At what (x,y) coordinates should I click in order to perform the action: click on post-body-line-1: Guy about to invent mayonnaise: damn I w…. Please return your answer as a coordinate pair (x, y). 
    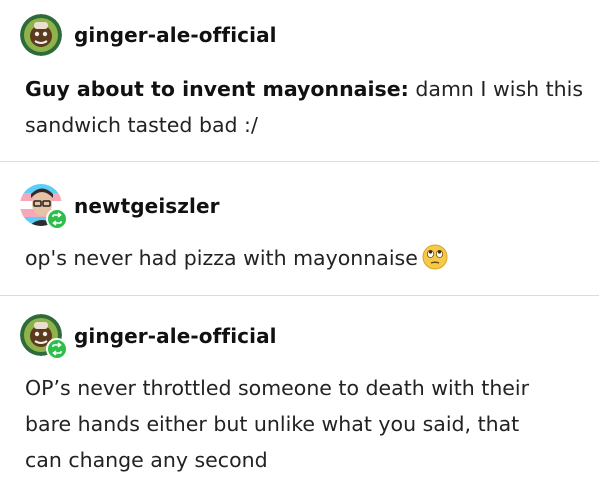
    Looking at the image, I should click on (305, 89).